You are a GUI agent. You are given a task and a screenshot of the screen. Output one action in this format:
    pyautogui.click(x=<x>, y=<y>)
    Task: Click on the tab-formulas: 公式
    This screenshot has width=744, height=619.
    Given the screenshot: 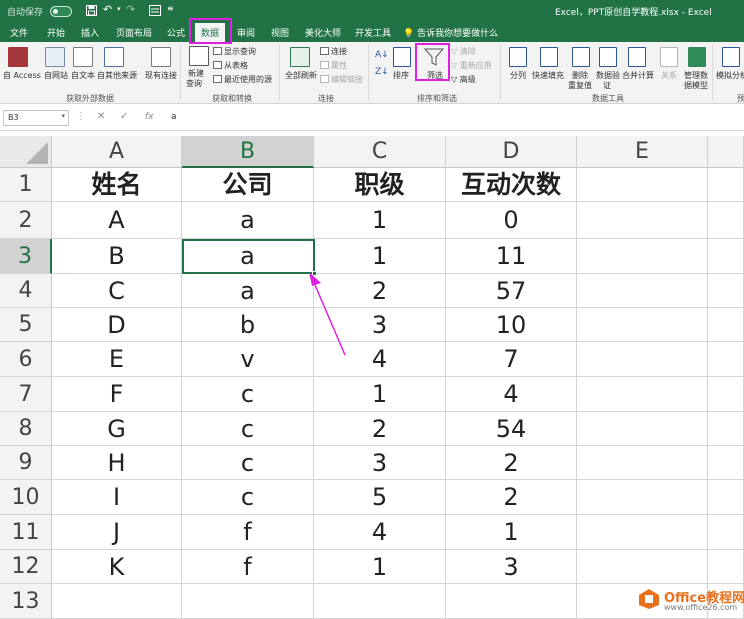 What is the action you would take?
    pyautogui.click(x=176, y=32)
    